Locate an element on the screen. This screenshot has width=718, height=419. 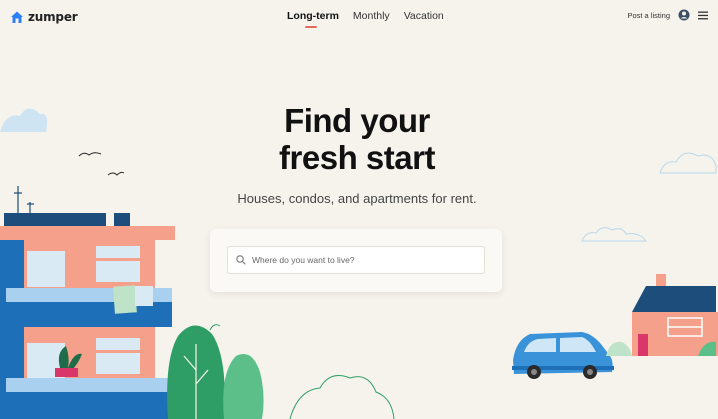
cloud-left is located at coordinates (24, 120).